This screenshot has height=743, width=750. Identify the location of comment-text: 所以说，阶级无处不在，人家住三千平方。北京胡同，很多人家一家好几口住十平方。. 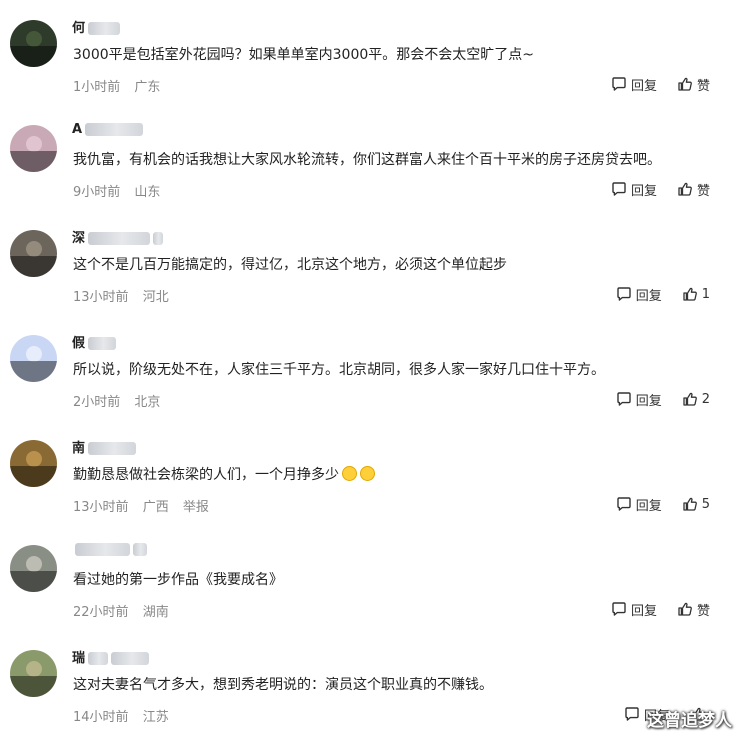
(339, 370).